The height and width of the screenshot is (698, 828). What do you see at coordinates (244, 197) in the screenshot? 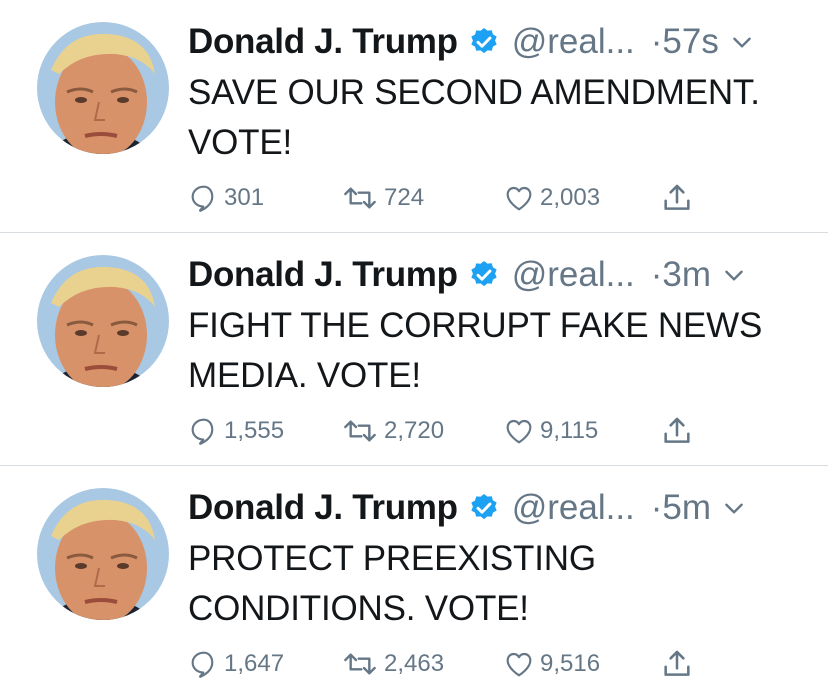
I see `reply-count: 301` at bounding box center [244, 197].